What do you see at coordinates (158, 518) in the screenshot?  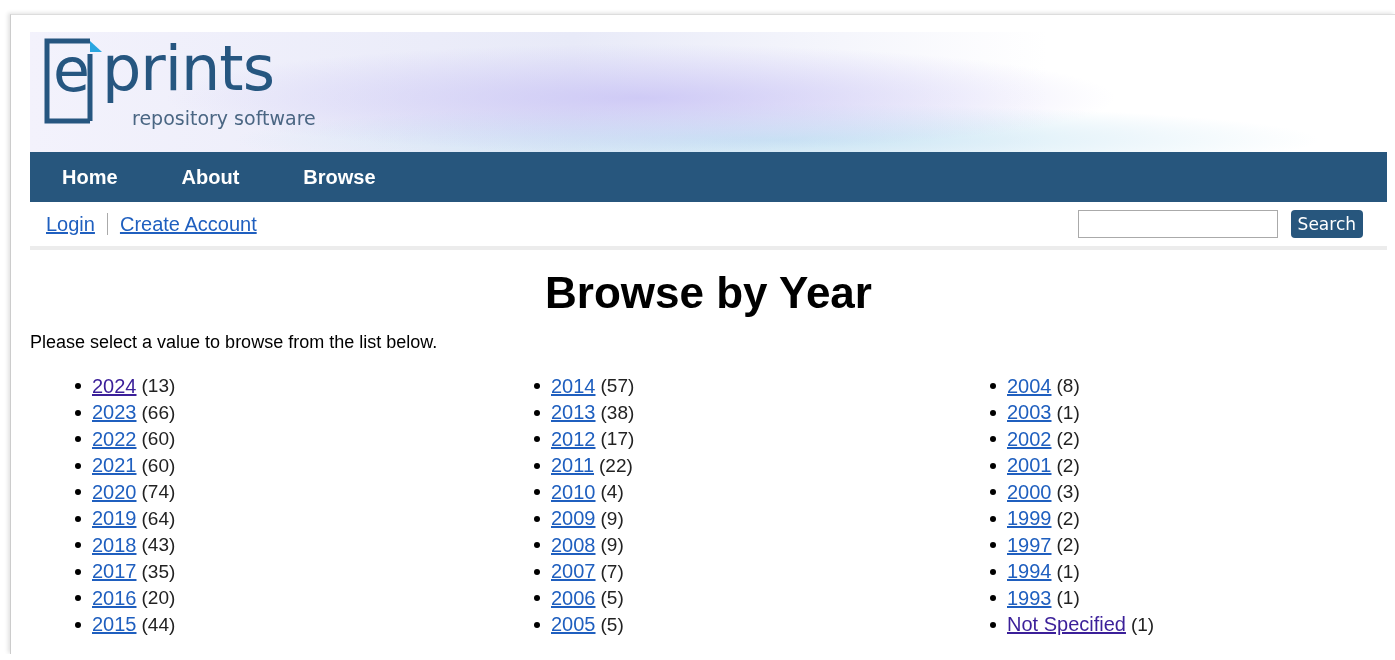 I see `item-count: (64)` at bounding box center [158, 518].